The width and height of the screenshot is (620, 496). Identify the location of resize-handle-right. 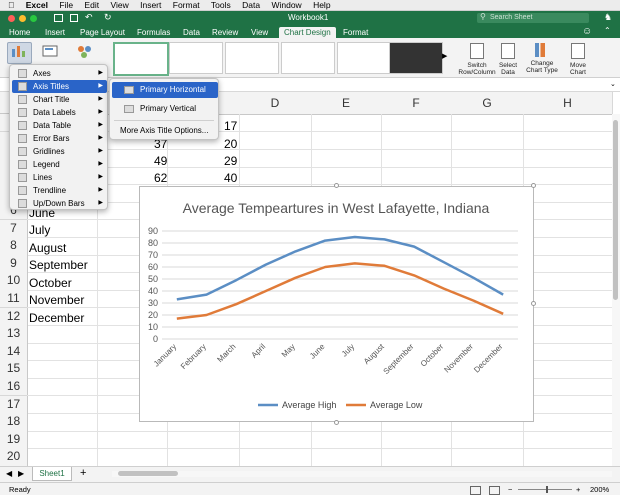
(533, 303).